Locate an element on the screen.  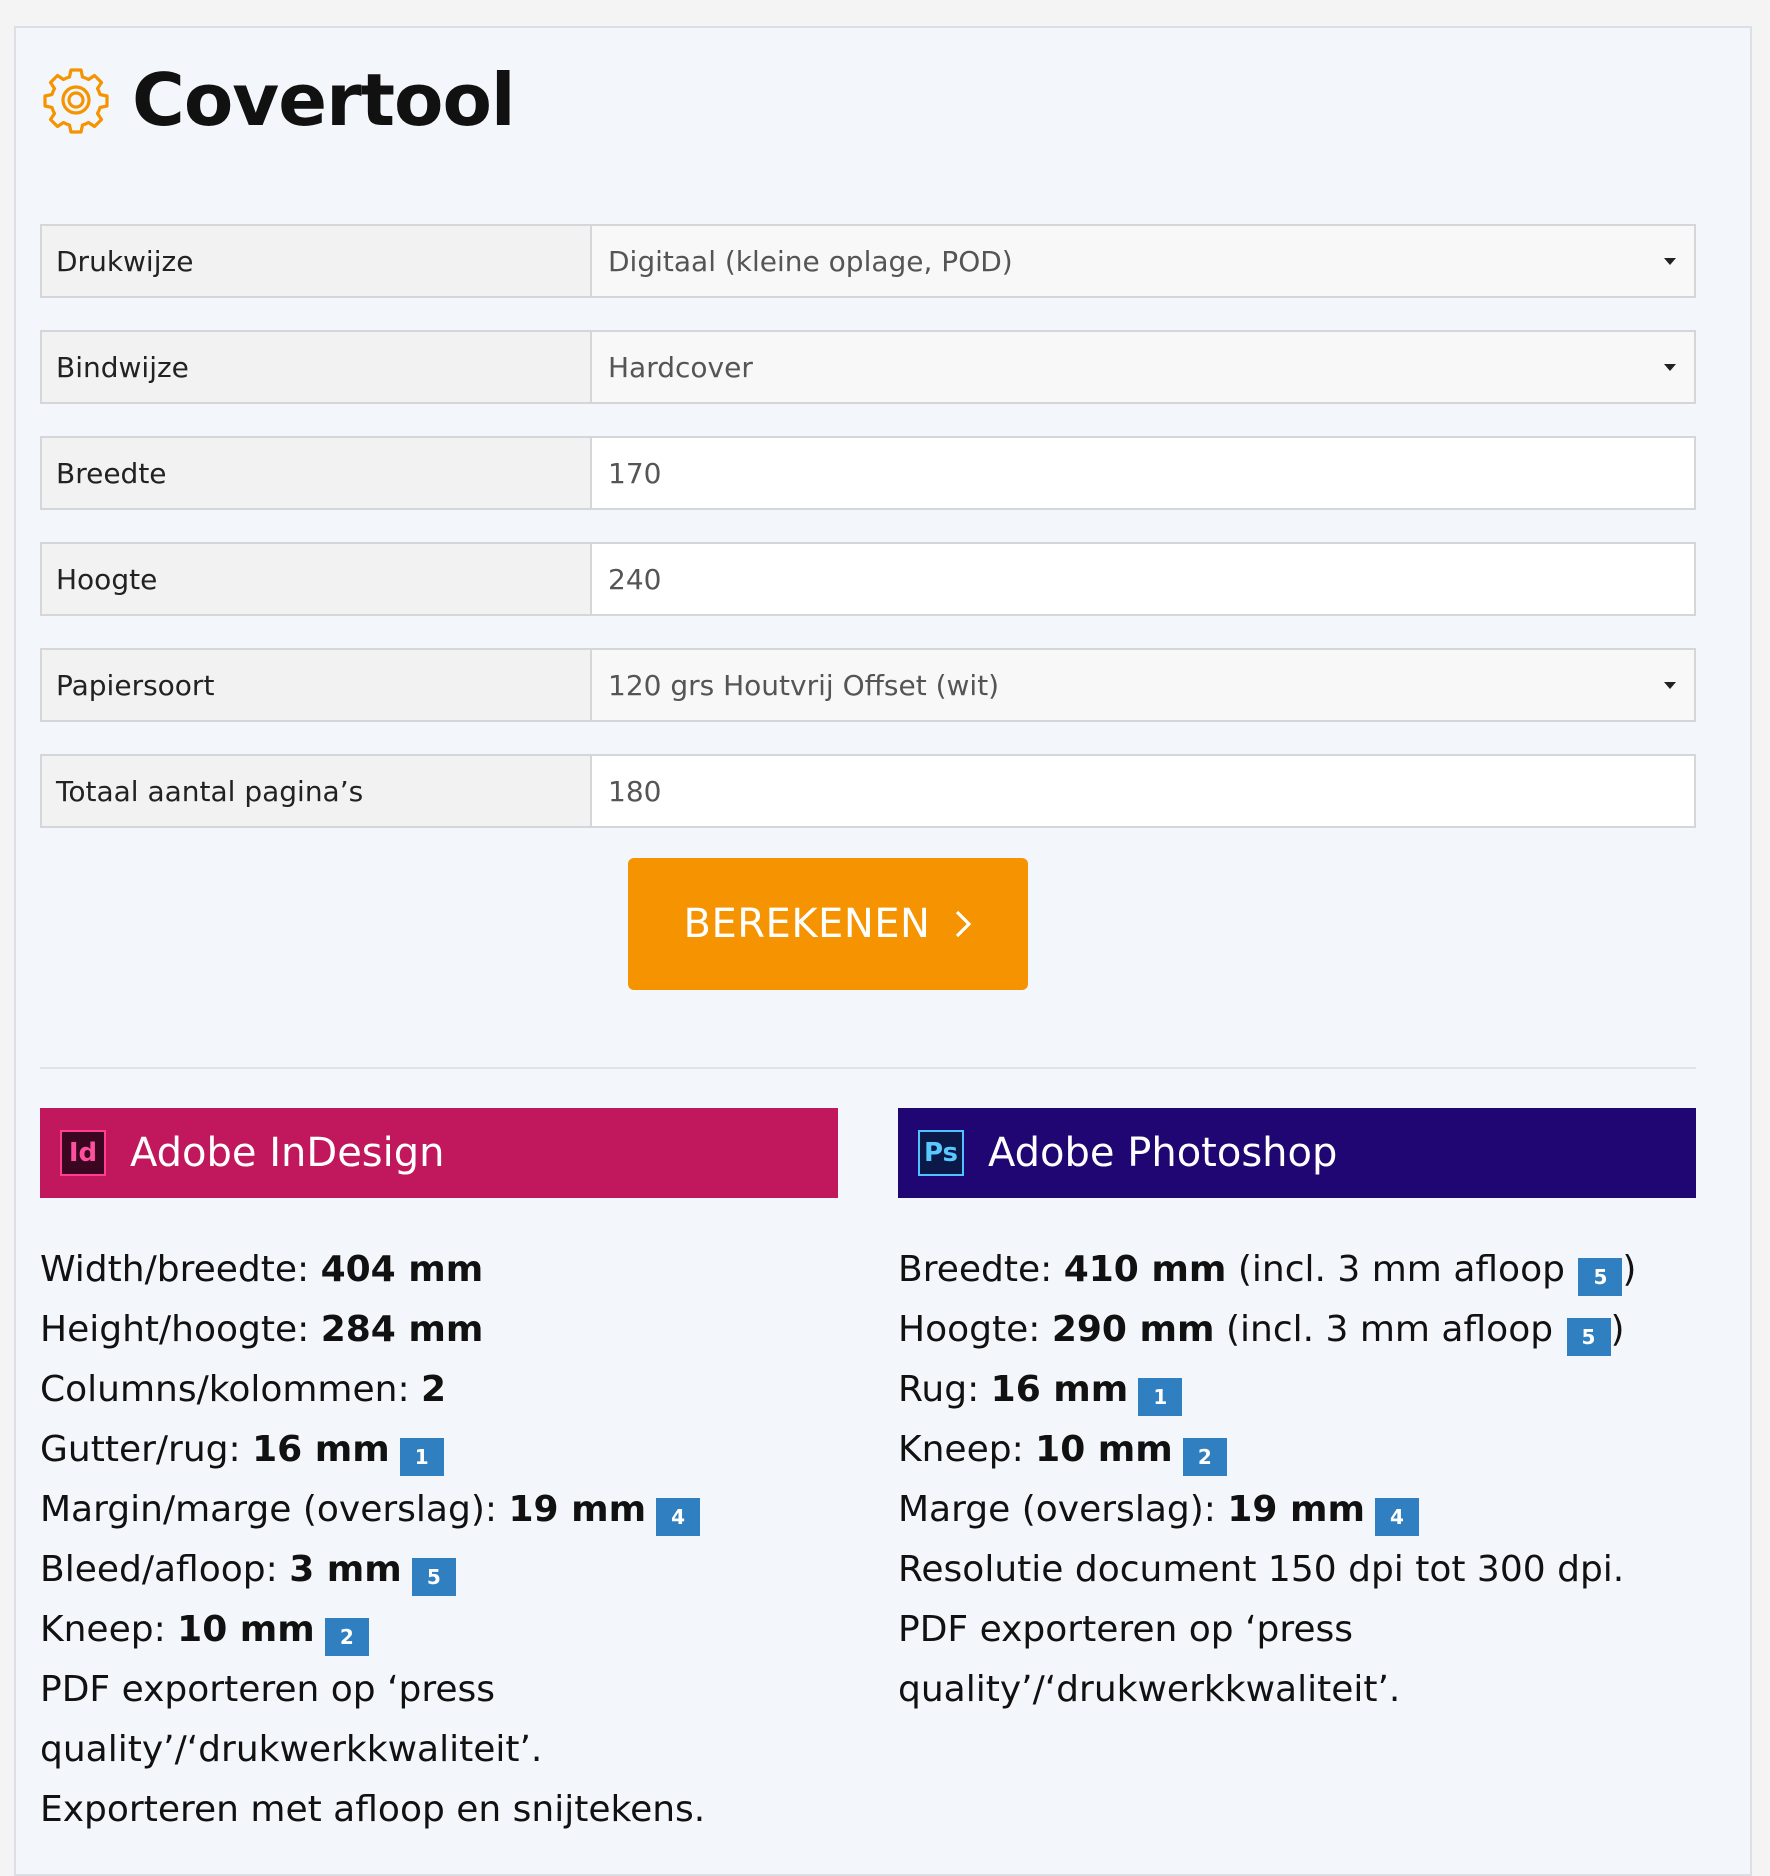
page-title: Covertool is located at coordinates (324, 100).